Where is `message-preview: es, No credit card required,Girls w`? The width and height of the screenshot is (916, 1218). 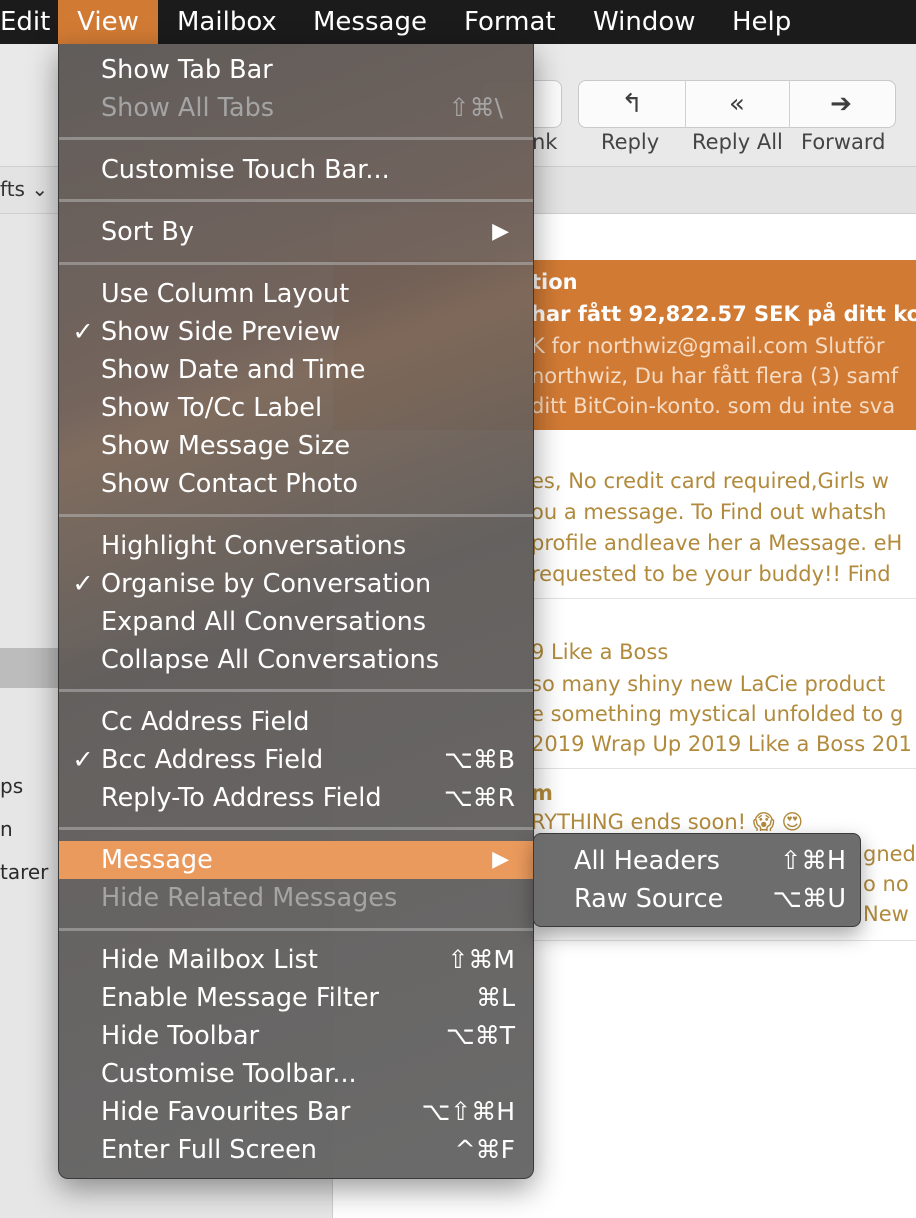 message-preview: es, No credit card required,Girls w is located at coordinates (710, 481).